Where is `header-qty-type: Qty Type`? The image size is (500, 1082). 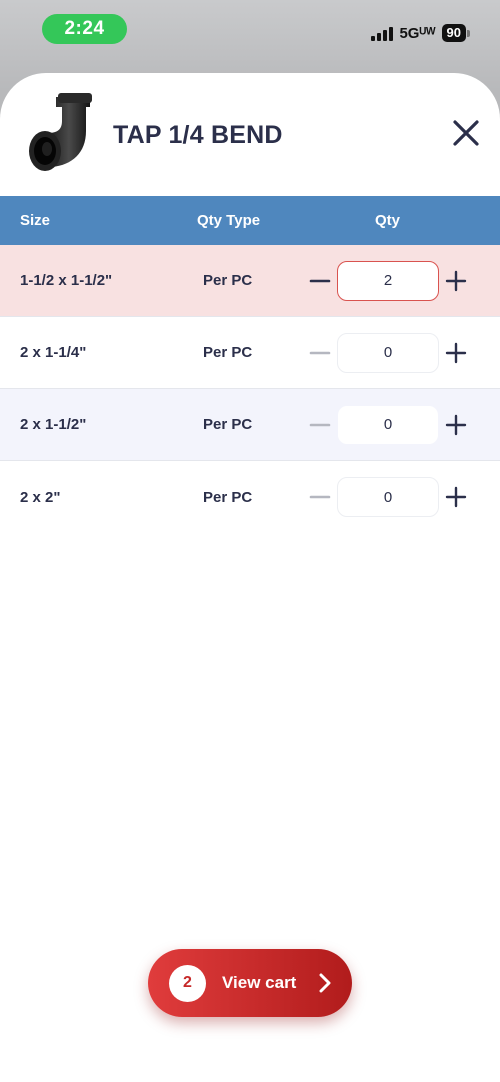
header-qty-type: Qty Type is located at coordinates (229, 220).